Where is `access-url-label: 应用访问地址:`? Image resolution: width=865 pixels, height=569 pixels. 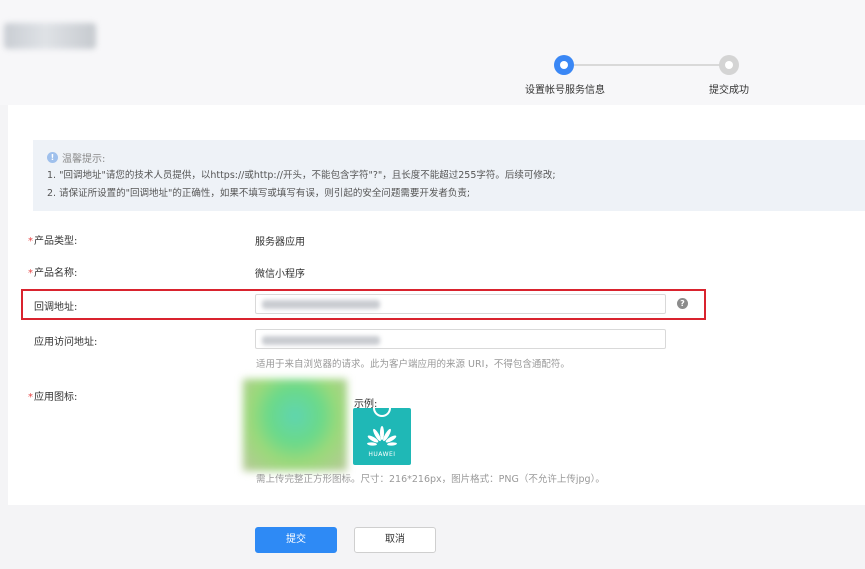 access-url-label: 应用访问地址: is located at coordinates (66, 342).